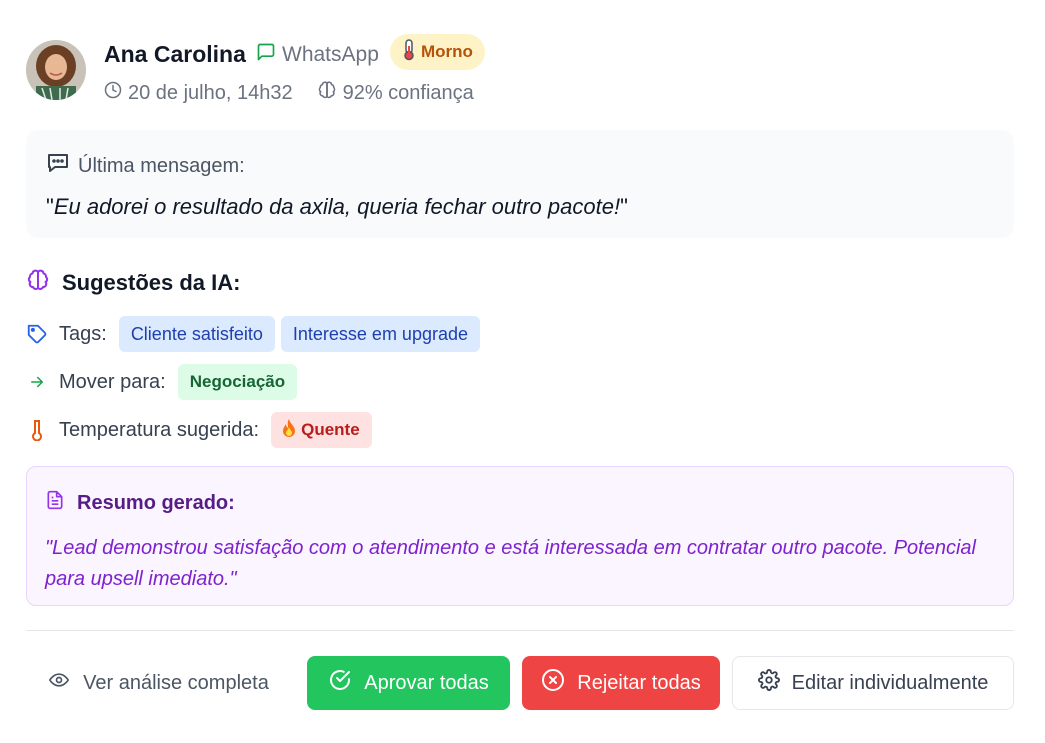  What do you see at coordinates (58, 166) in the screenshot?
I see `message-dots-icon` at bounding box center [58, 166].